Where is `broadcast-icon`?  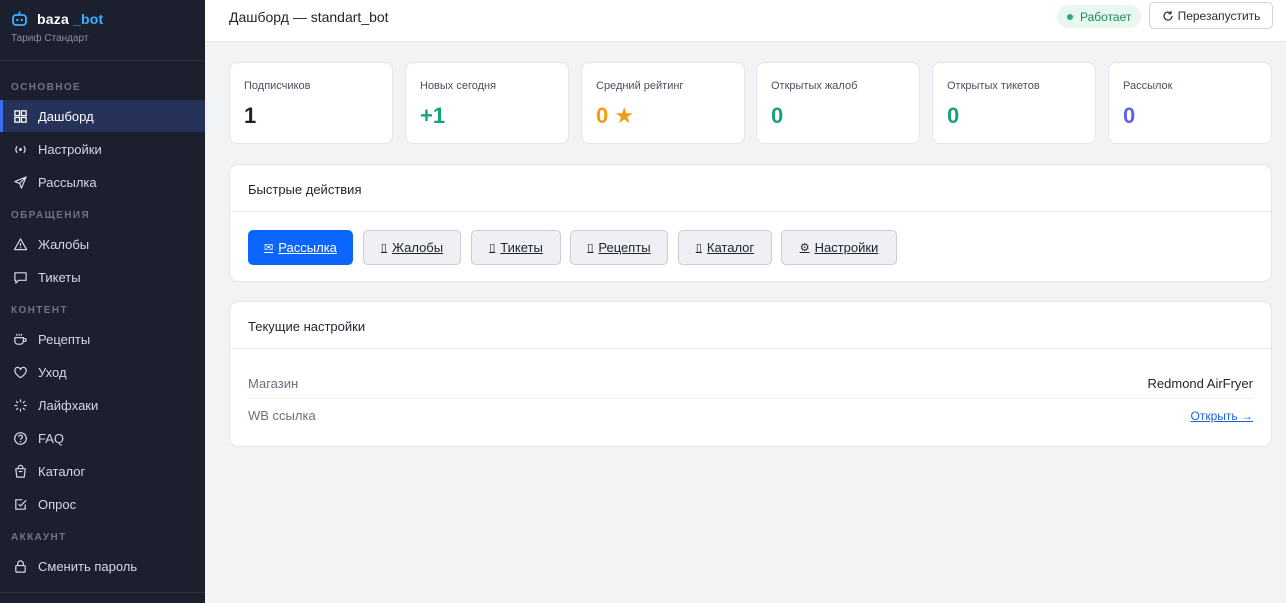
broadcast-icon is located at coordinates (20, 149).